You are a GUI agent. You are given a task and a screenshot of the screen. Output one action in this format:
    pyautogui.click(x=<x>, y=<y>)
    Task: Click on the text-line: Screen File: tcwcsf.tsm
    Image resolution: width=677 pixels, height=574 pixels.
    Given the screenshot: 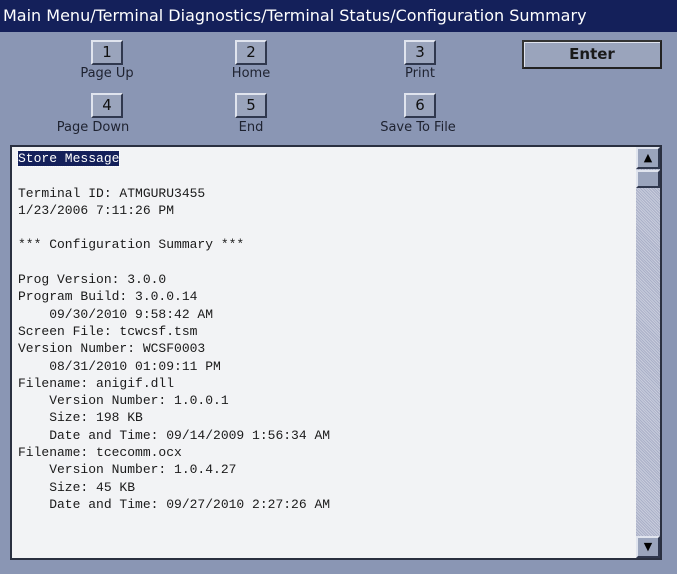 What is the action you would take?
    pyautogui.click(x=108, y=331)
    